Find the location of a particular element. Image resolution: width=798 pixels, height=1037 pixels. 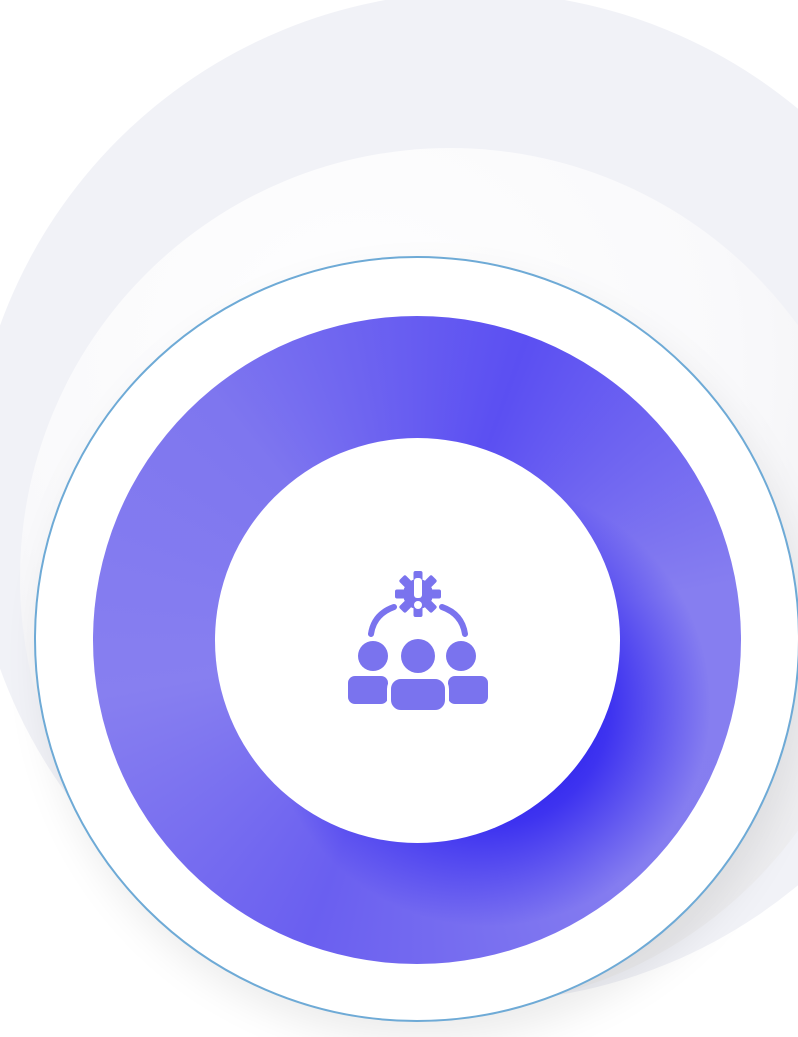

person-center-head is located at coordinates (418, 656).